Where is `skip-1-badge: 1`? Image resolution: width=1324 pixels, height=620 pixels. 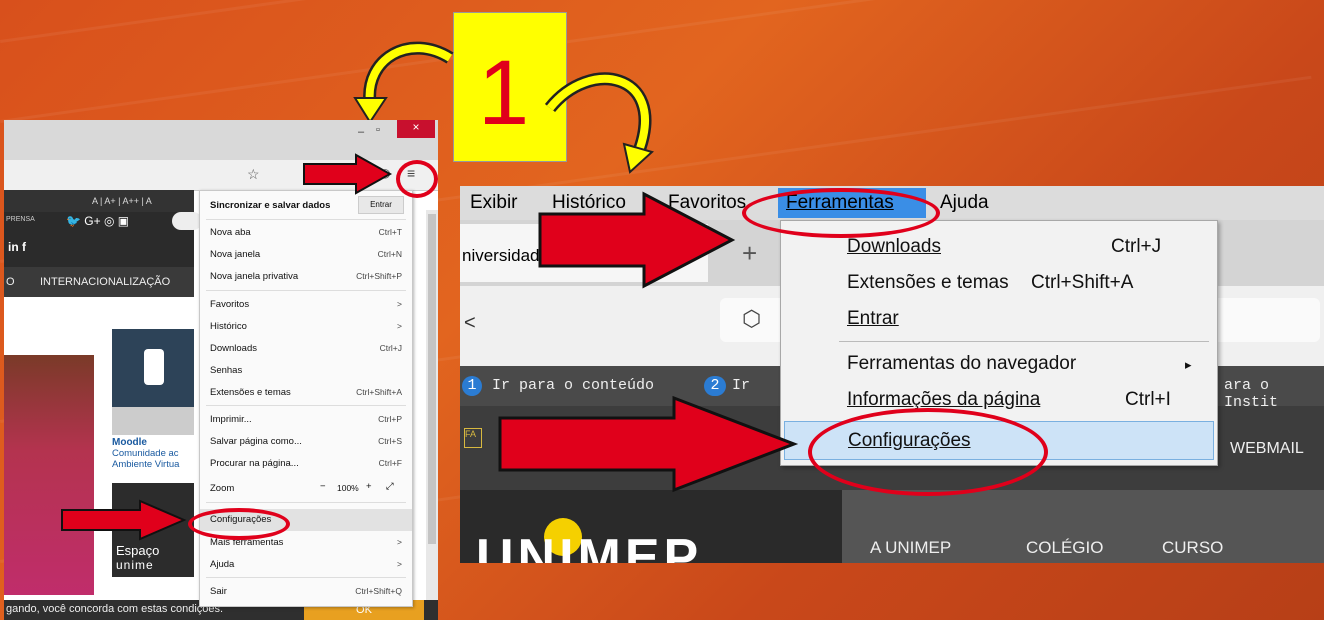
skip-1-badge: 1 is located at coordinates (472, 386).